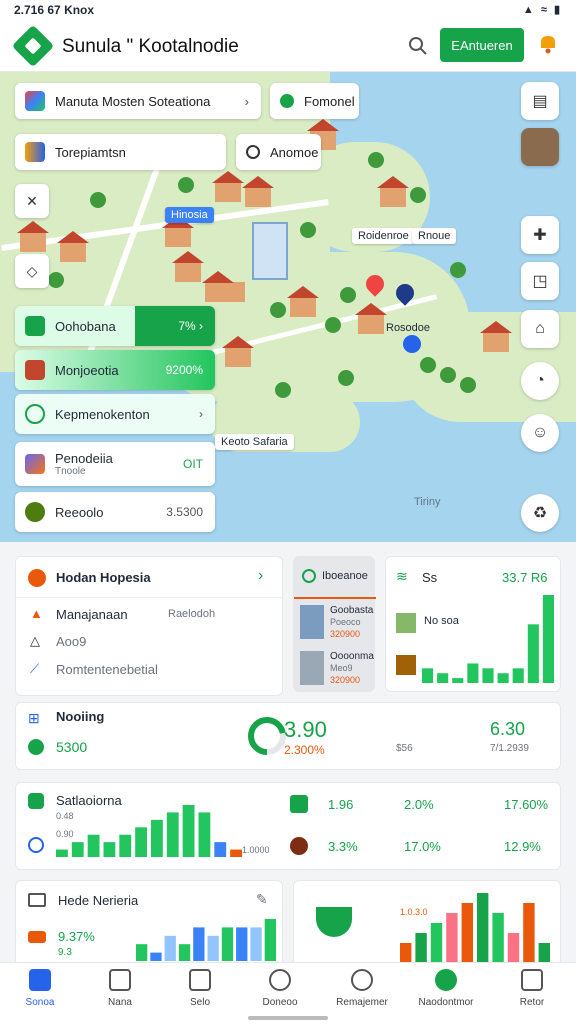 The image size is (576, 1024). Describe the element at coordinates (32, 271) in the screenshot. I see `shield-icon: ◇` at that location.